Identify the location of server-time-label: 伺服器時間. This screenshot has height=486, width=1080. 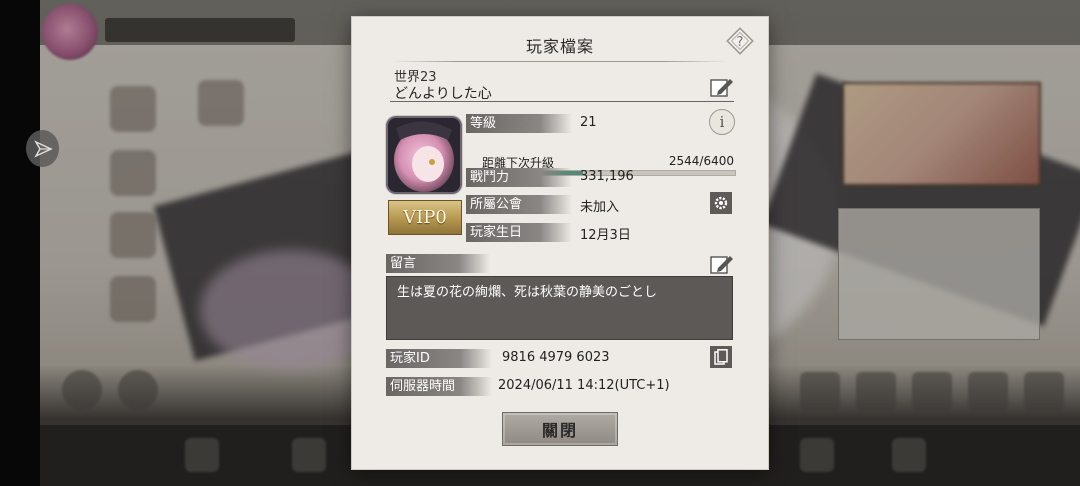
(439, 386).